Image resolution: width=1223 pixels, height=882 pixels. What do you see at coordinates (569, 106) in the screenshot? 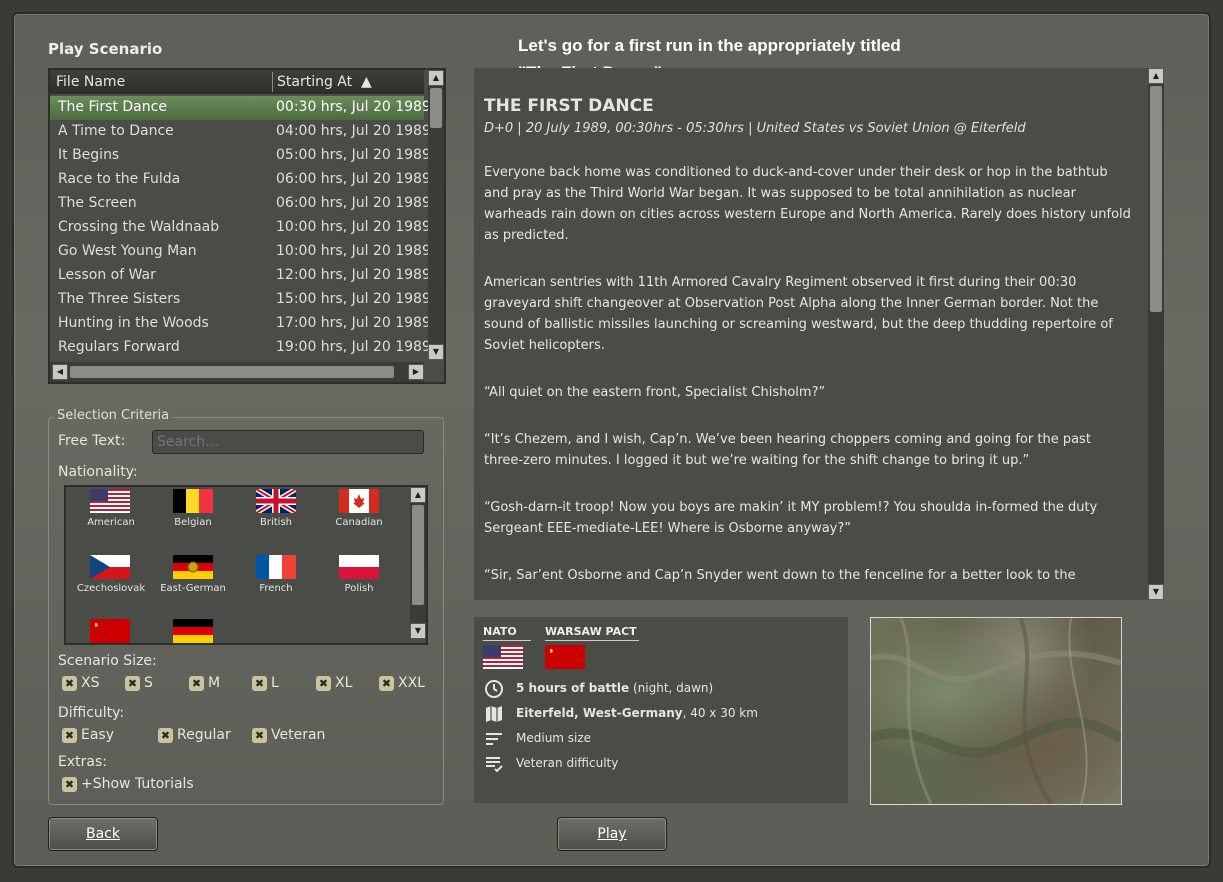
I see `scenario-heading: THE FIRST DANCE` at bounding box center [569, 106].